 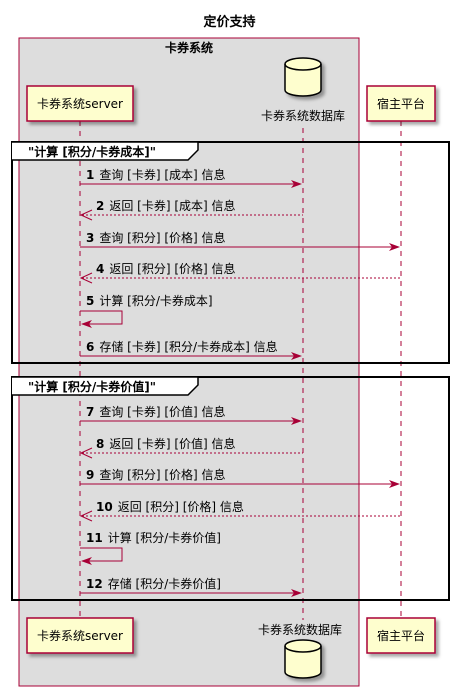 What do you see at coordinates (156, 237) in the screenshot?
I see `svg-text:3查询 [积分] [价格] 信息: 3 查询 [积分] [价格] 信息` at bounding box center [156, 237].